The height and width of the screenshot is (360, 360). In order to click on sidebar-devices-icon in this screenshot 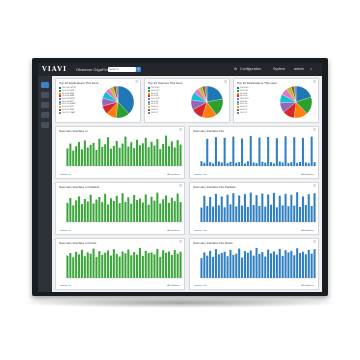, I will do `click(45, 105)`.